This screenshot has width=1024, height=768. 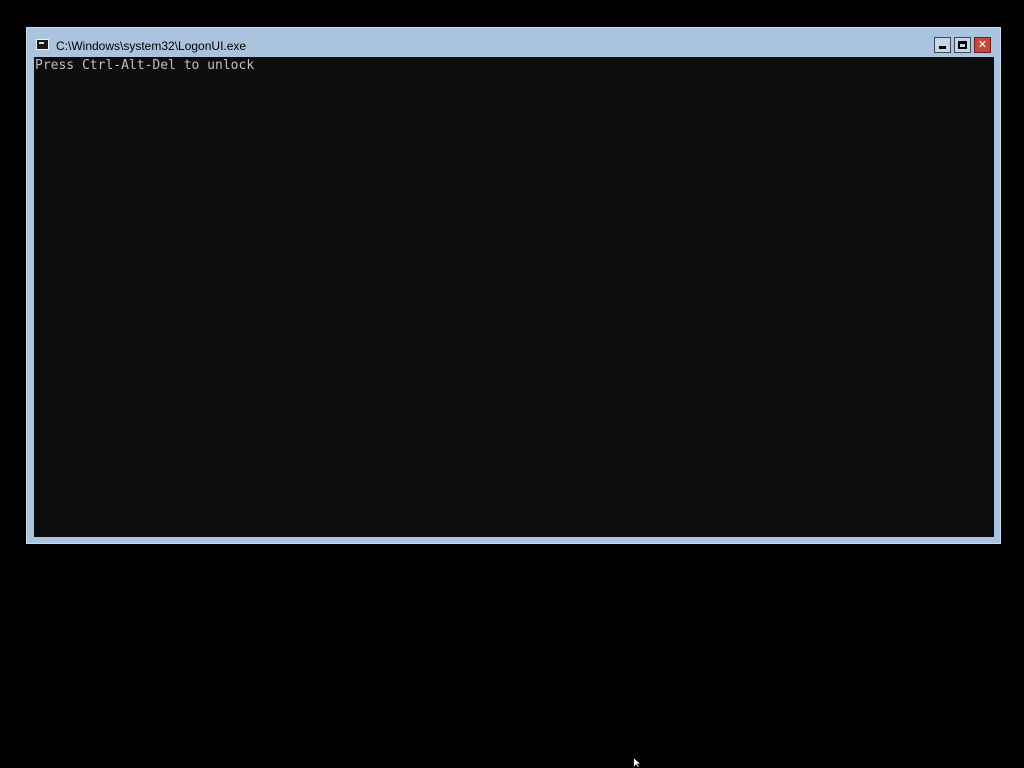 I want to click on maximize-icon, so click(x=962, y=45).